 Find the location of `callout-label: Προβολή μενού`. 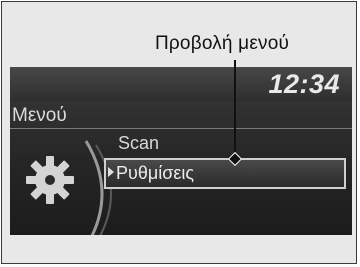

callout-label: Προβολή μενού is located at coordinates (222, 43).